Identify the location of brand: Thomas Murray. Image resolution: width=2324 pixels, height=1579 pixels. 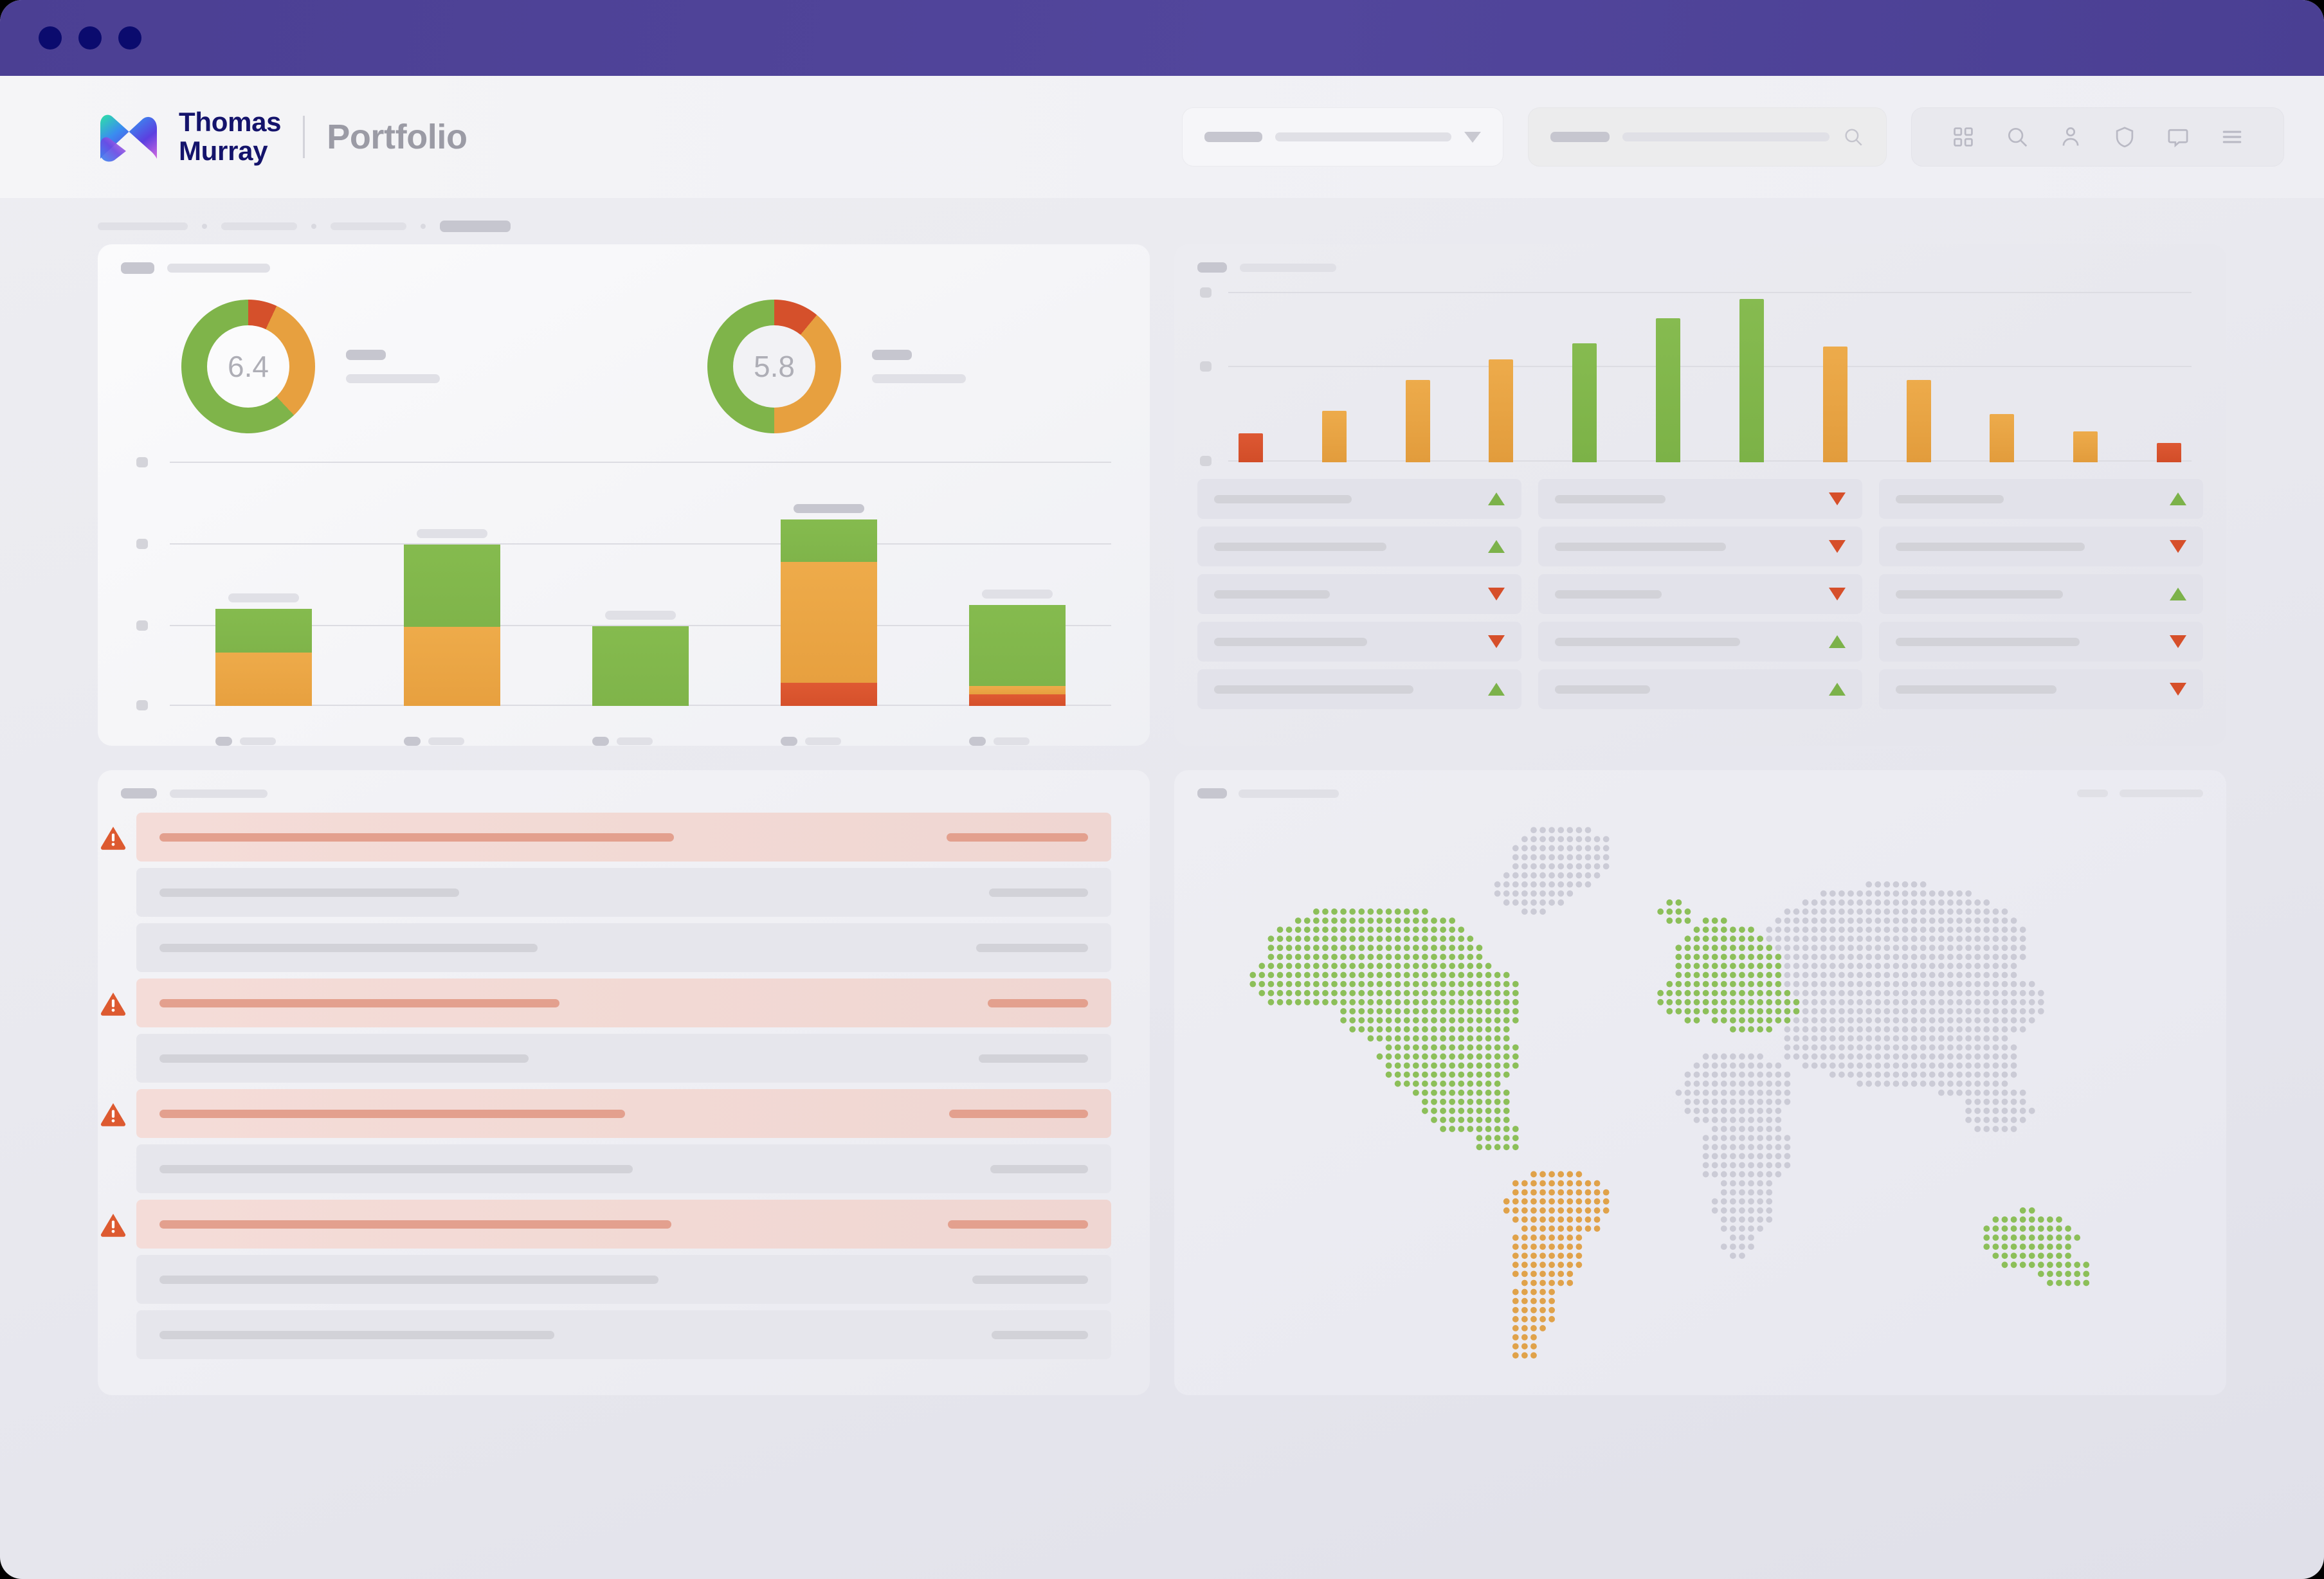
(190, 136).